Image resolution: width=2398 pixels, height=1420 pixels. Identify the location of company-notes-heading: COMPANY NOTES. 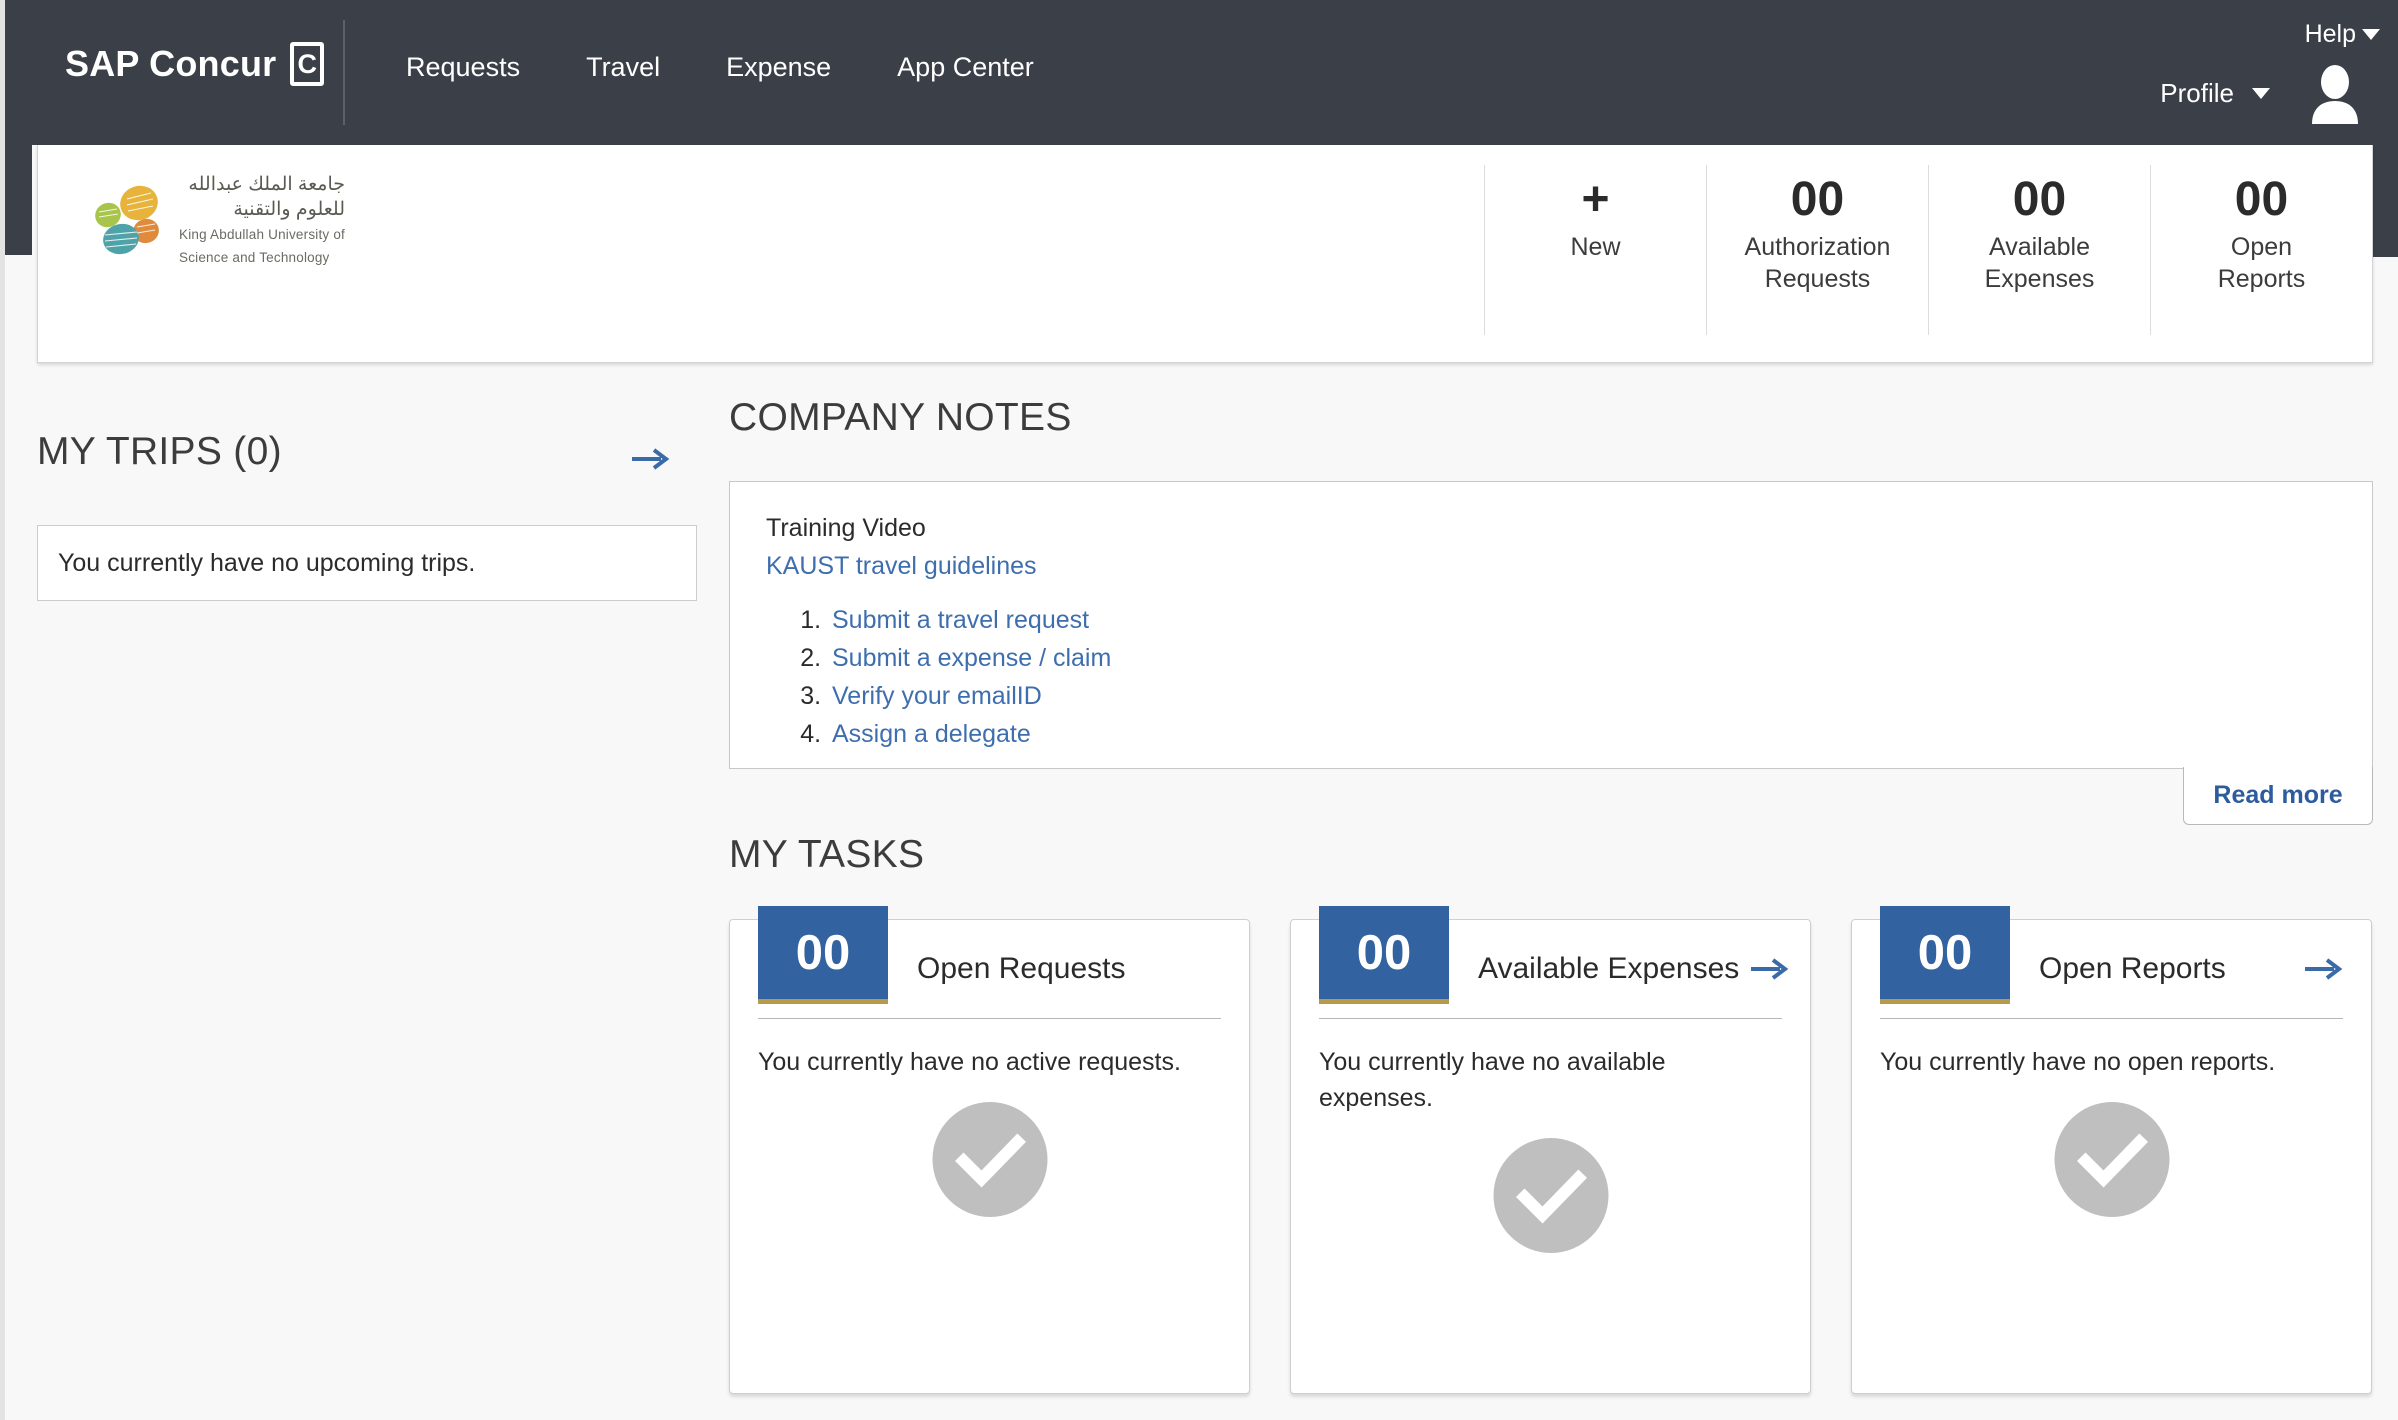
(900, 417).